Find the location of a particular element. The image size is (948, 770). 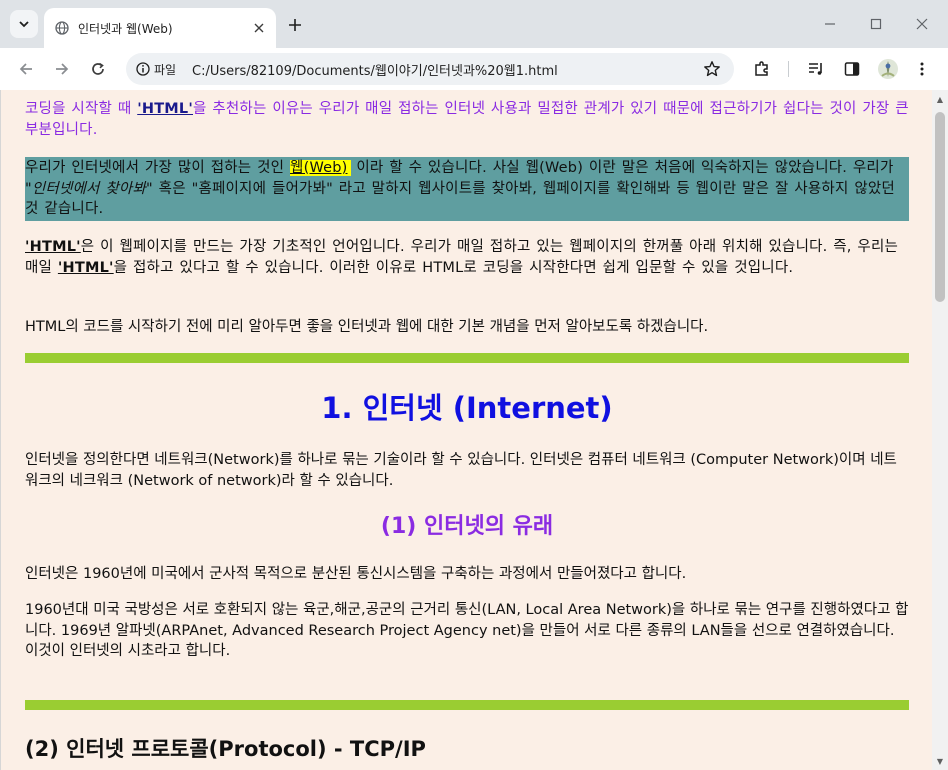

heading-internet-origin: (1) 인터넷의 유래 is located at coordinates (467, 526).